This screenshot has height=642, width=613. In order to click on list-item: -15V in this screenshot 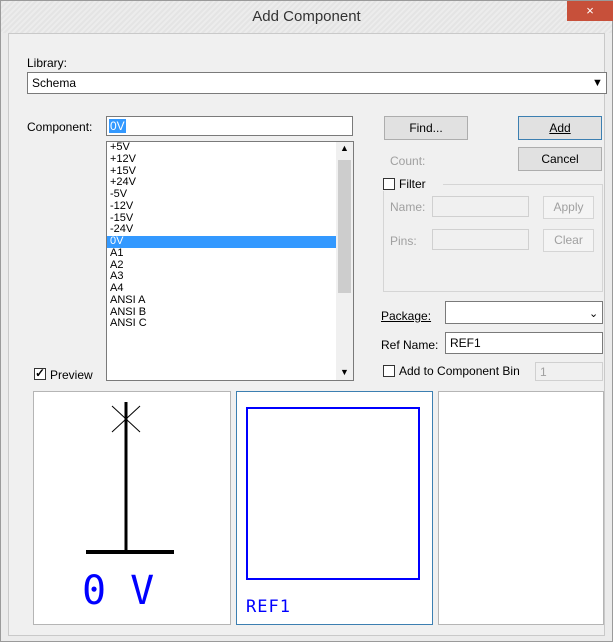, I will do `click(230, 218)`.